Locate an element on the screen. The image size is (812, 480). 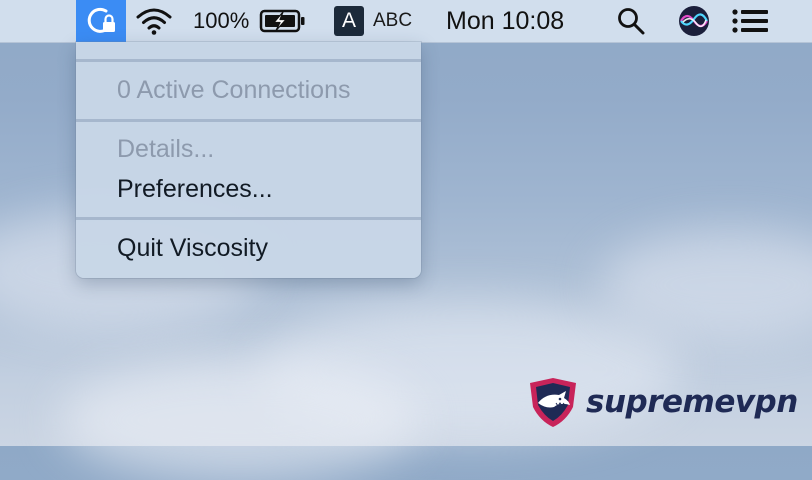
menu-bar: 100% A ABC Mon 10:08 is located at coordinates (406, 21).